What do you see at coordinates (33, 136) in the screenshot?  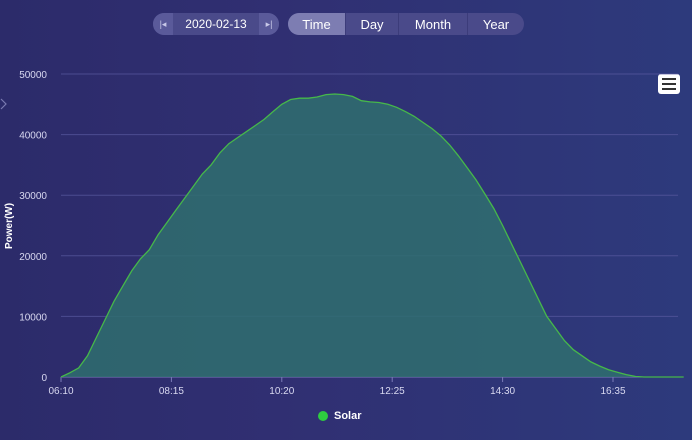 I see `y-tick-label: 40000` at bounding box center [33, 136].